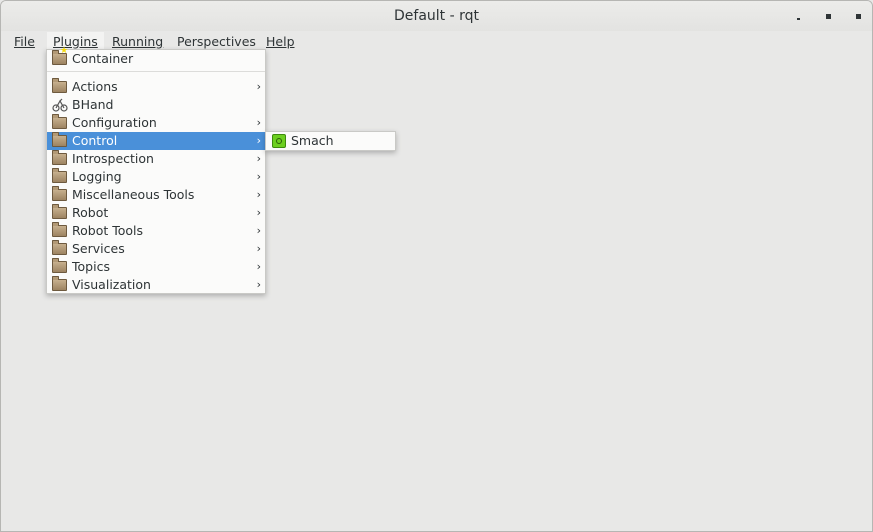 This screenshot has width=873, height=532. Describe the element at coordinates (156, 105) in the screenshot. I see `menu-item-bhand: BHand` at that location.